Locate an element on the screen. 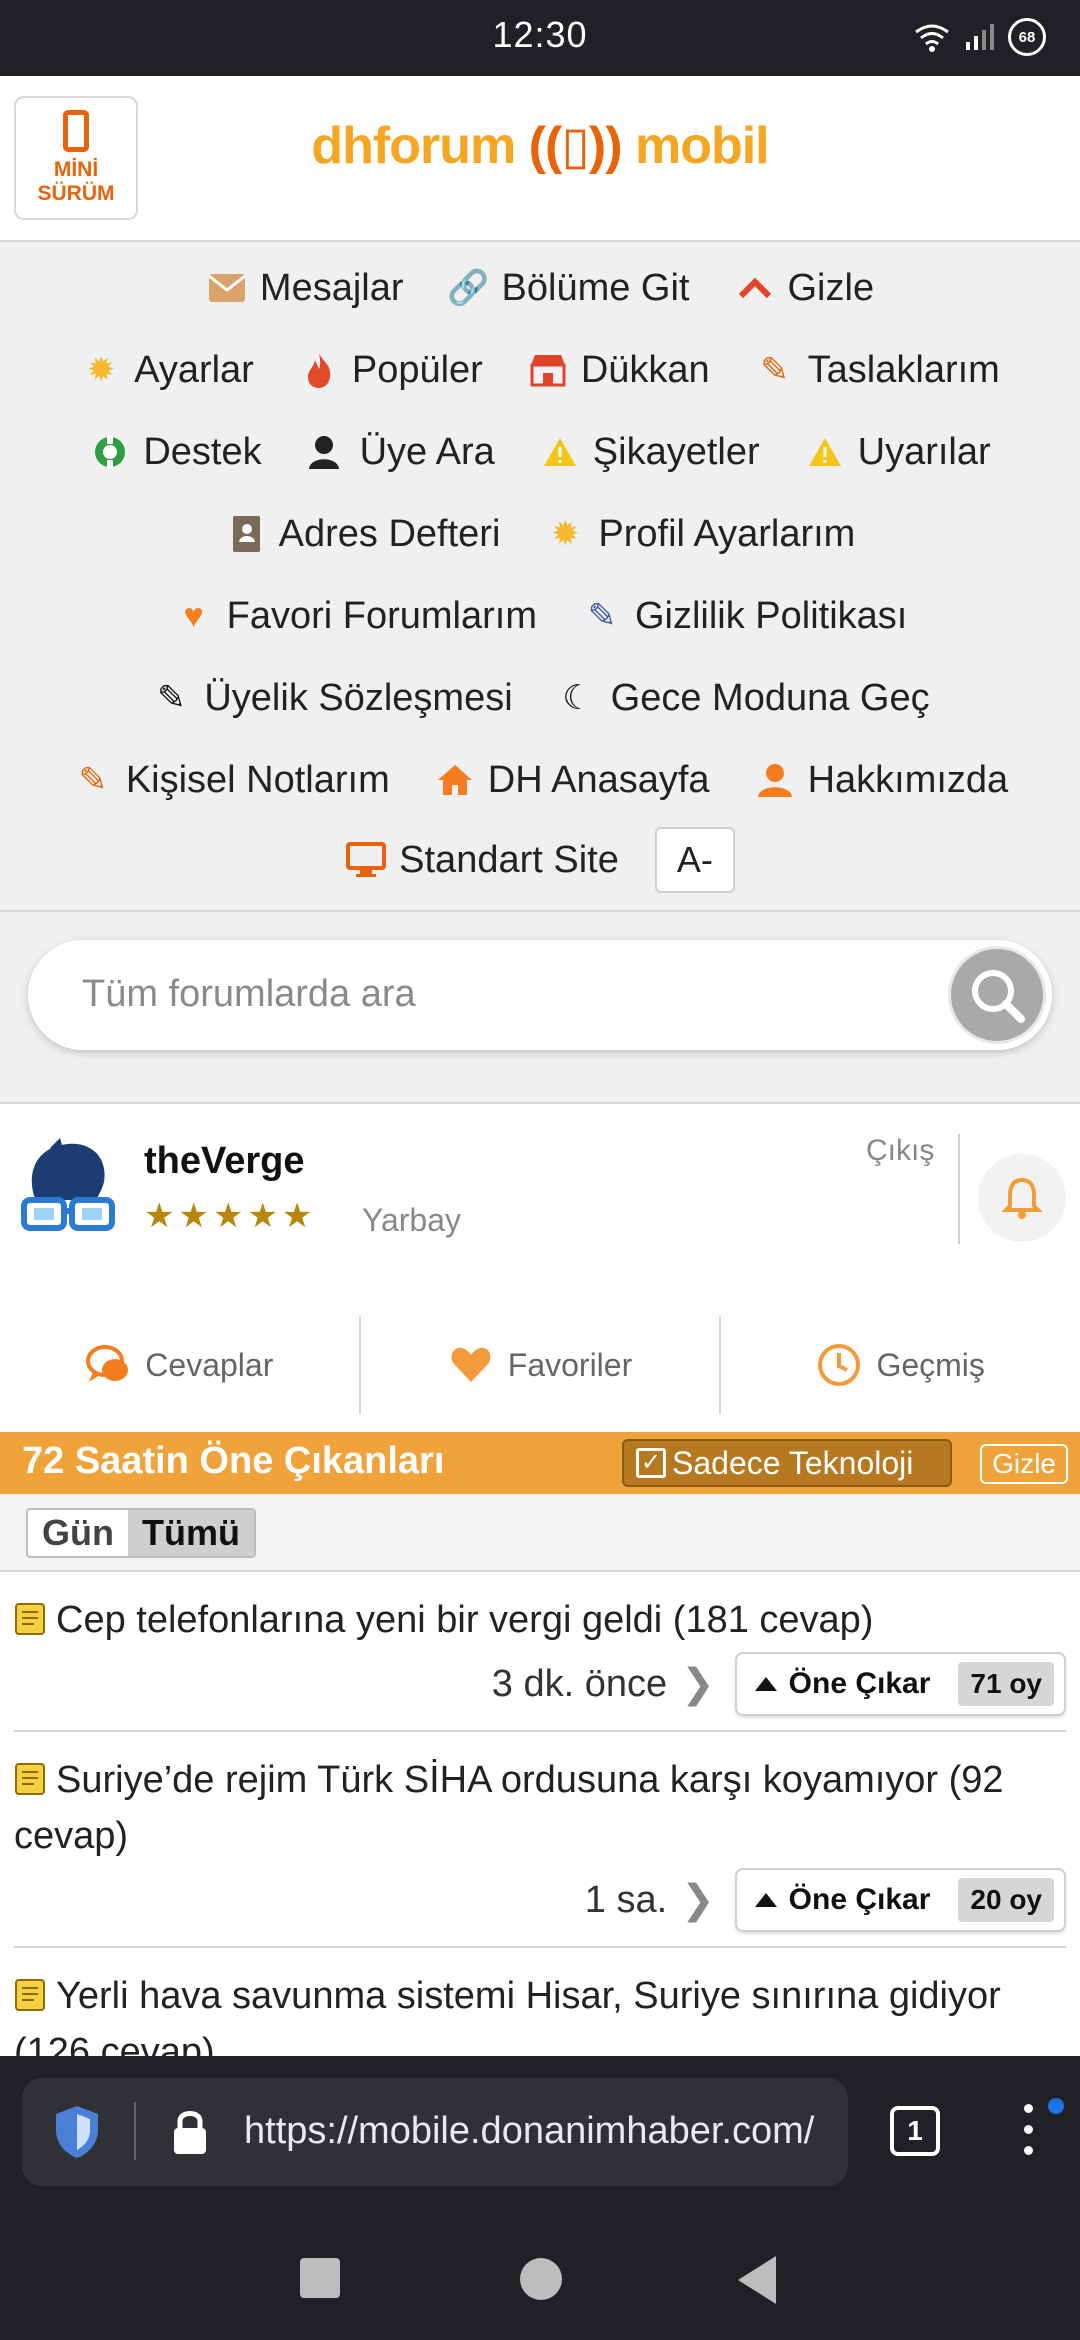 This screenshot has width=1080, height=2340. menu-item-drafts: ✎ Taslaklarım is located at coordinates (876, 370).